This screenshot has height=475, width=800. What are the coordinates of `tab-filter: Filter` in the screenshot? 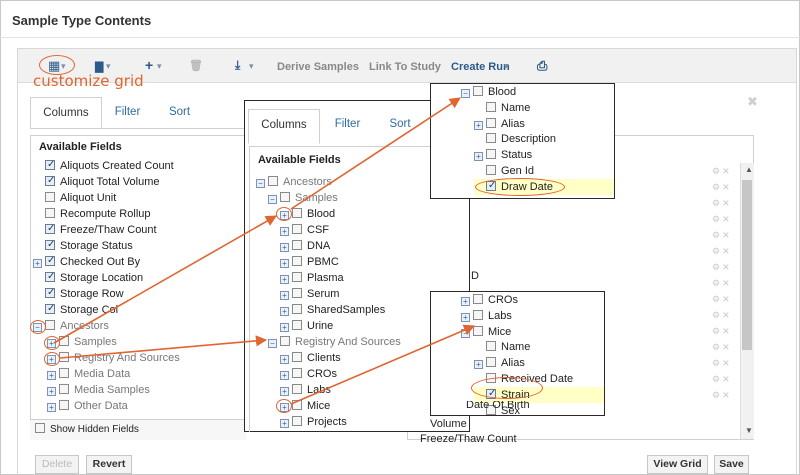 It's located at (127, 112).